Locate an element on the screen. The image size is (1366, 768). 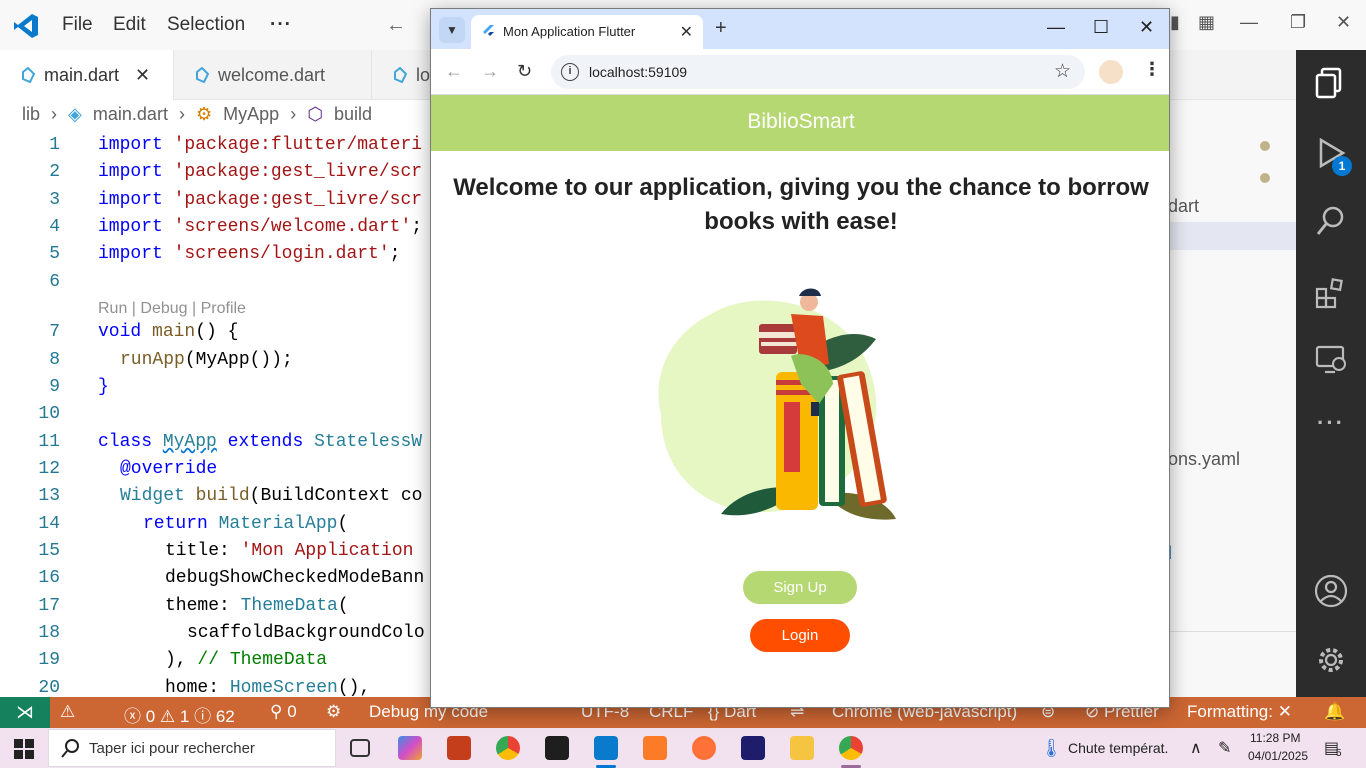
explorer-selection is located at coordinates (1232, 236).